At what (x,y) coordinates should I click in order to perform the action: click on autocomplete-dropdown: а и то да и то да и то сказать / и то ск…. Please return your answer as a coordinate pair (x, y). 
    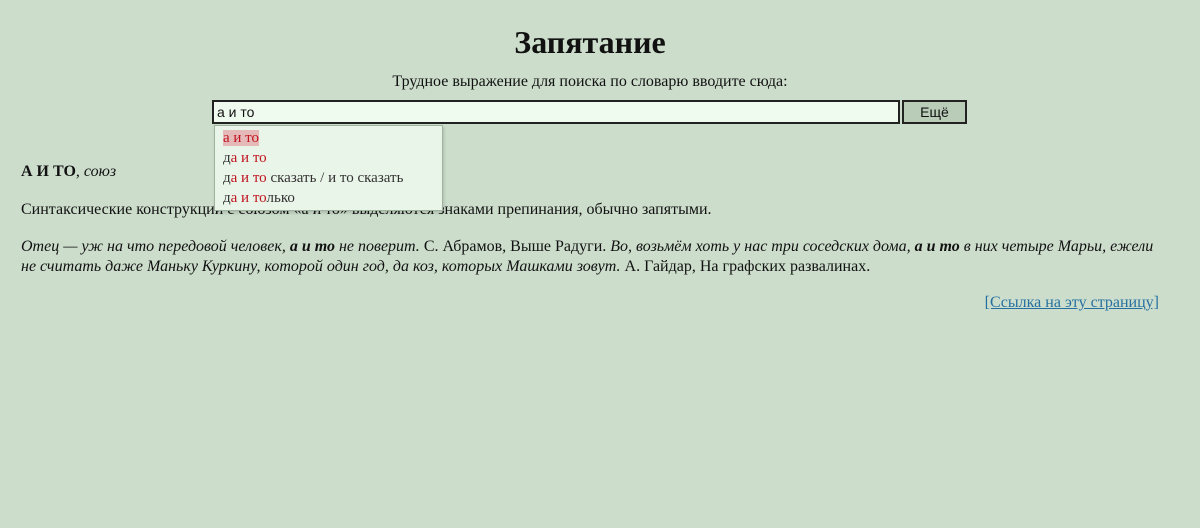
    Looking at the image, I should click on (328, 168).